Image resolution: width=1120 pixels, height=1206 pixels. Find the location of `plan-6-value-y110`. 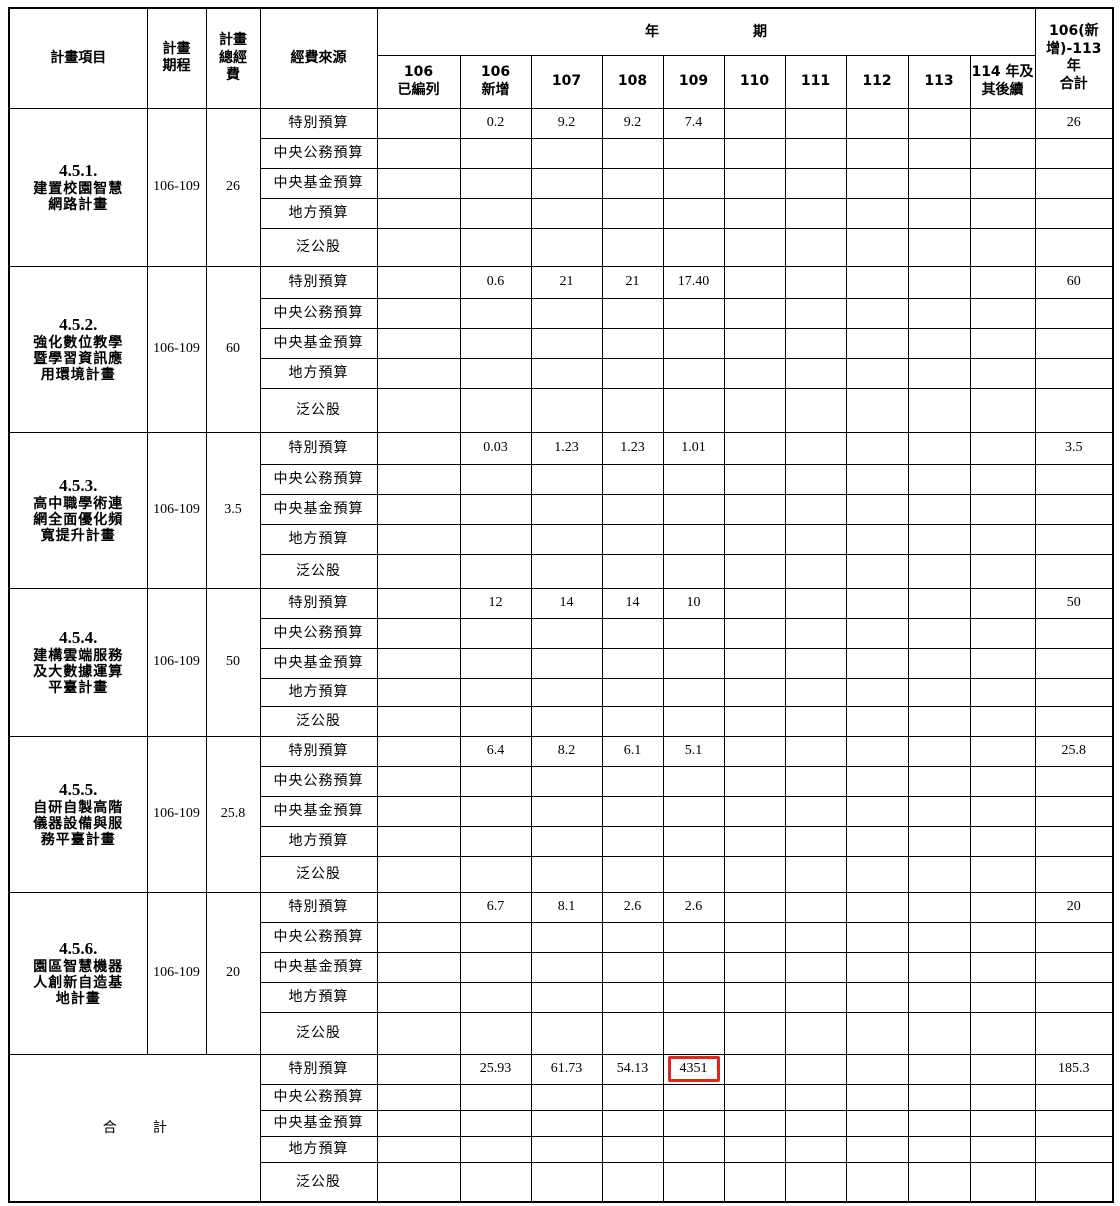

plan-6-value-y110 is located at coordinates (754, 967).